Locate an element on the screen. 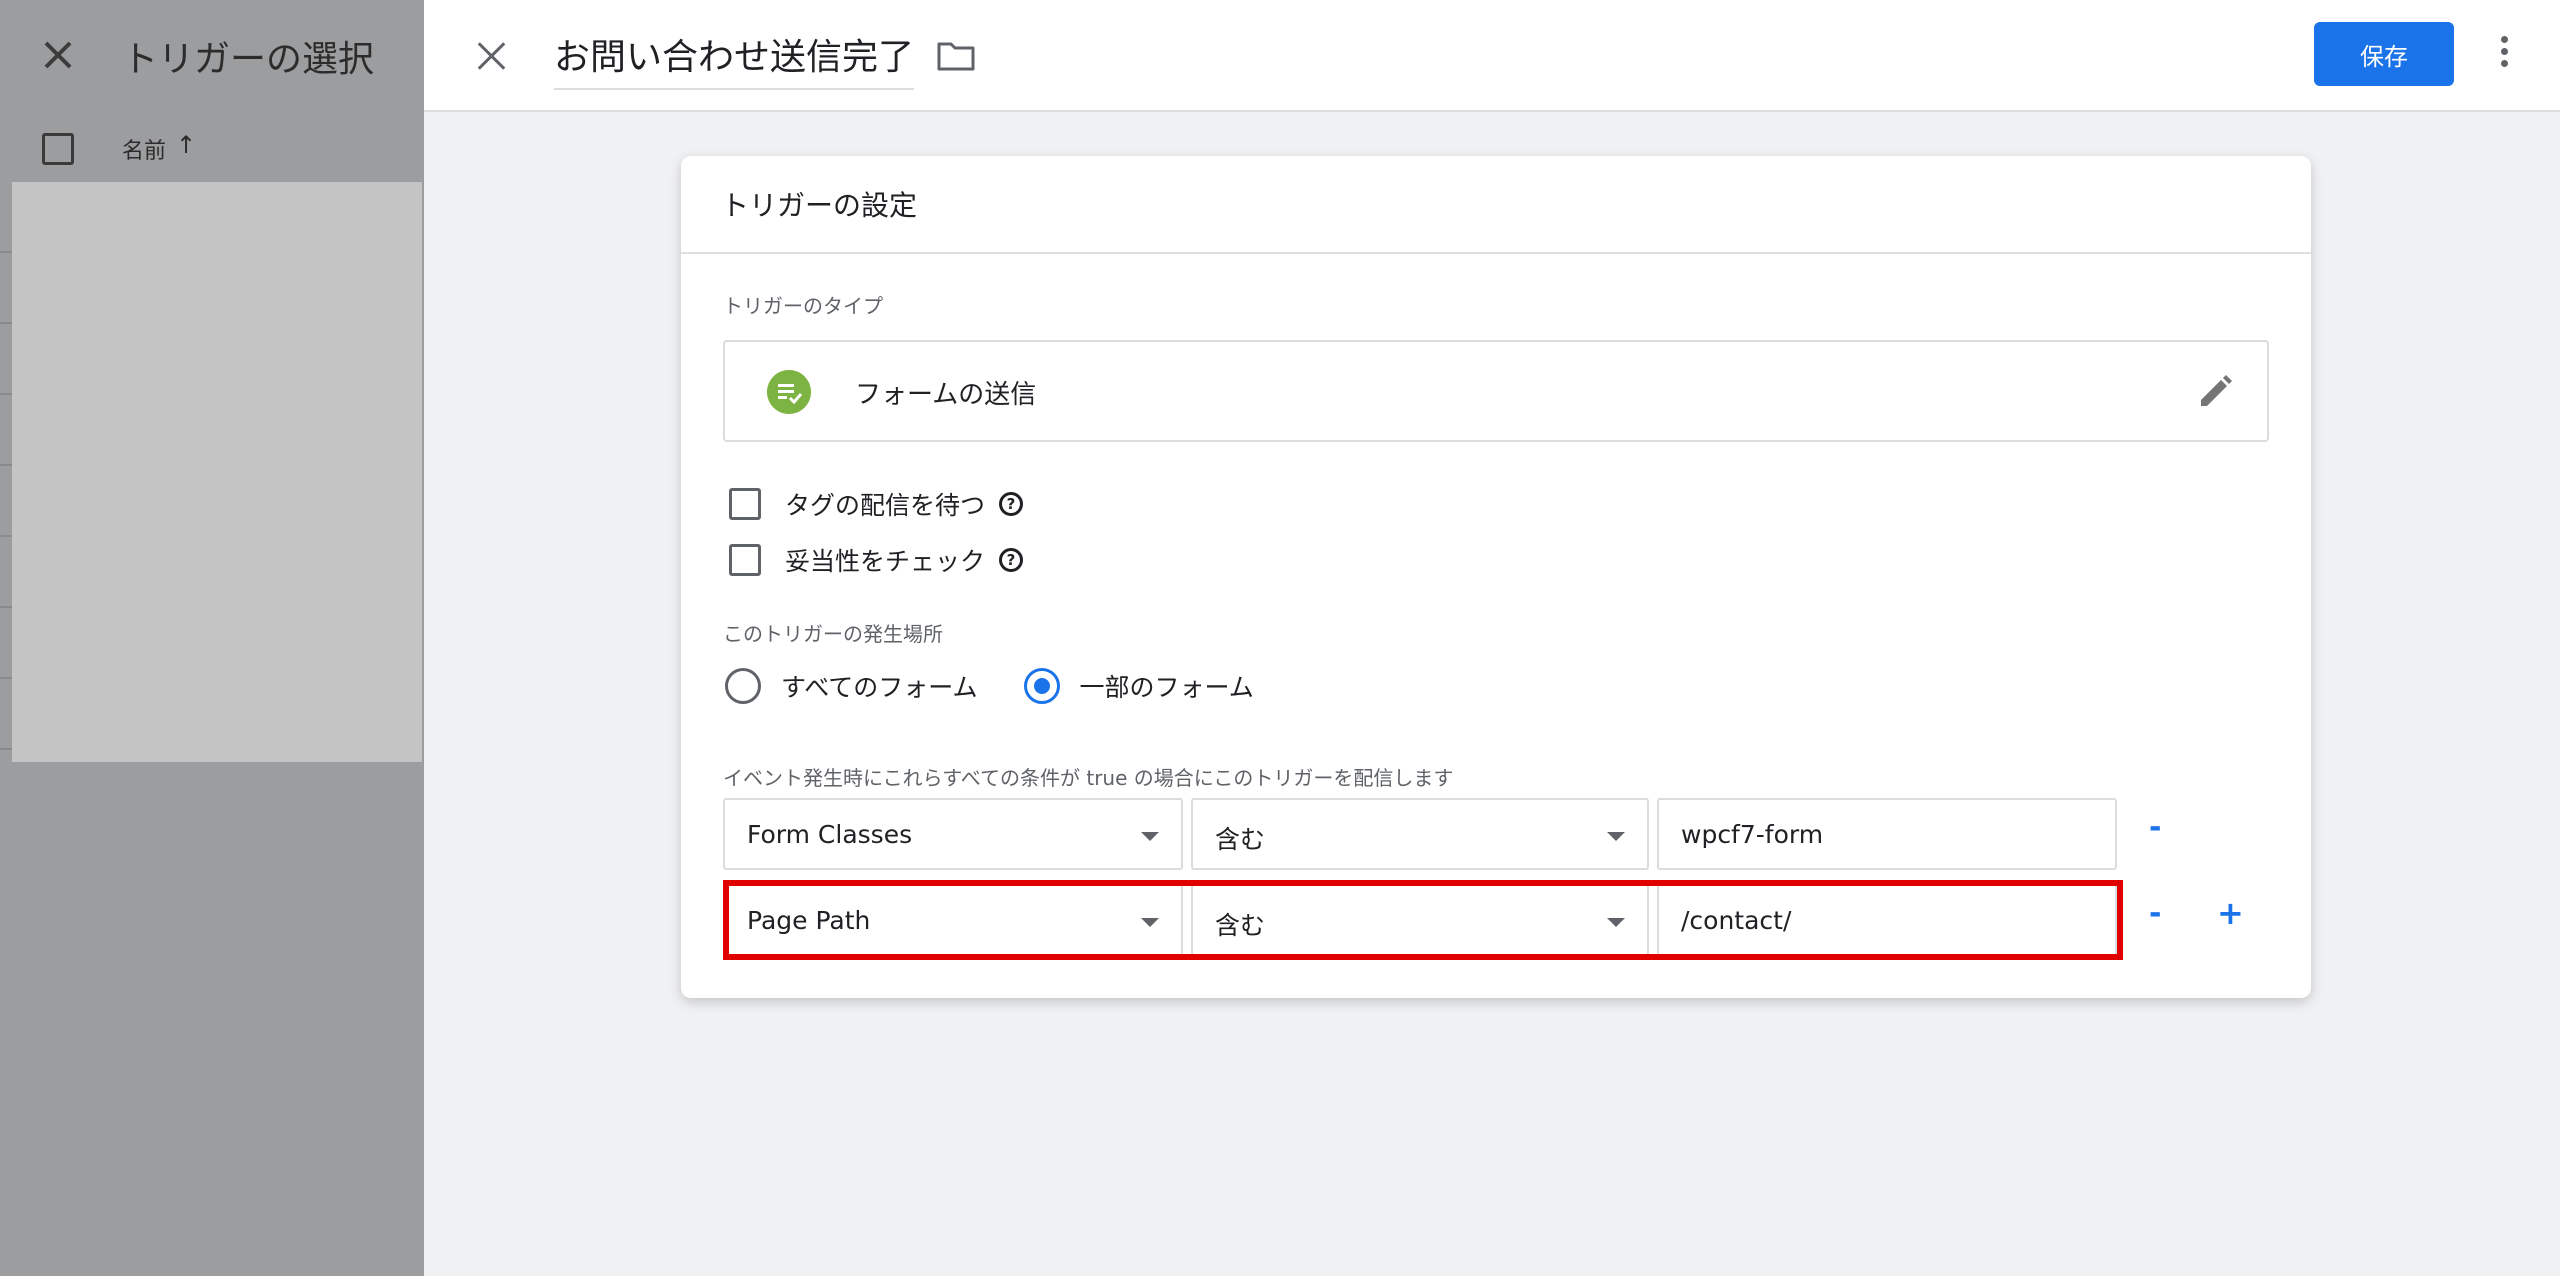 The image size is (2560, 1276). column-header-name: 名前 is located at coordinates (144, 149).